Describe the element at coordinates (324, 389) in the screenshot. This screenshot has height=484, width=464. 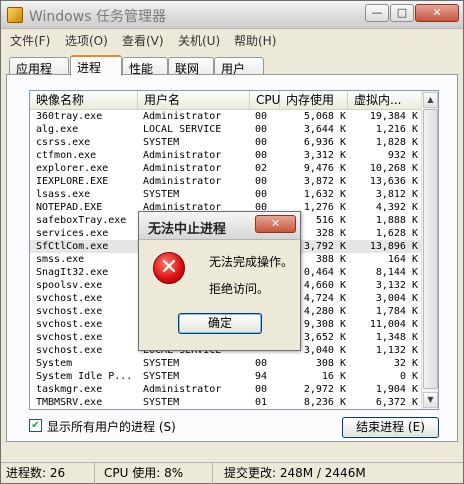
I see `process-mem-usage: 2,972 K` at that location.